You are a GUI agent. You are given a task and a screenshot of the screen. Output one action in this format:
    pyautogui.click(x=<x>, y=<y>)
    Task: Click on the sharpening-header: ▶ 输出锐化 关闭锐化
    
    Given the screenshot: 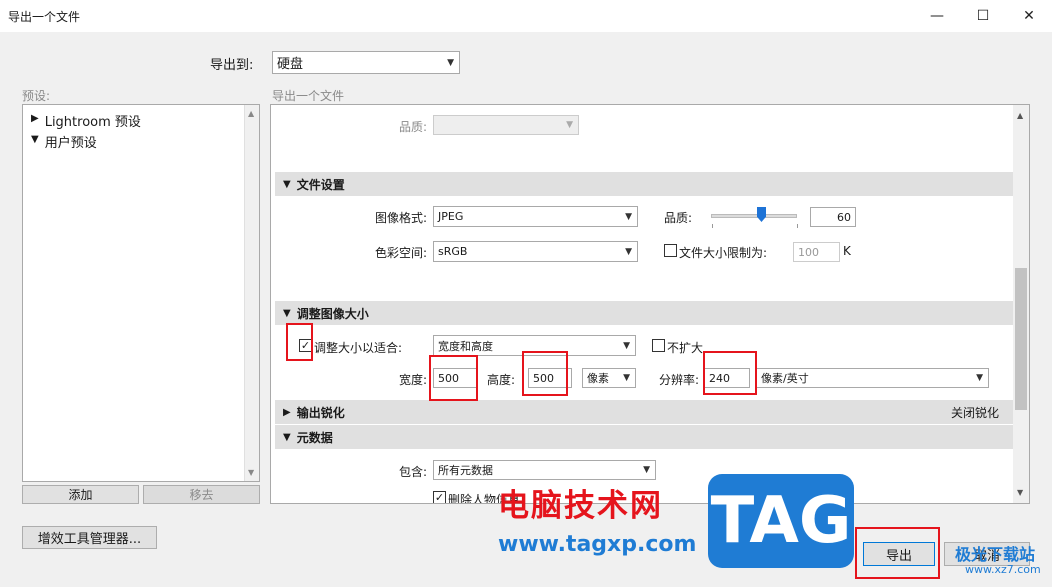 What is the action you would take?
    pyautogui.click(x=644, y=412)
    